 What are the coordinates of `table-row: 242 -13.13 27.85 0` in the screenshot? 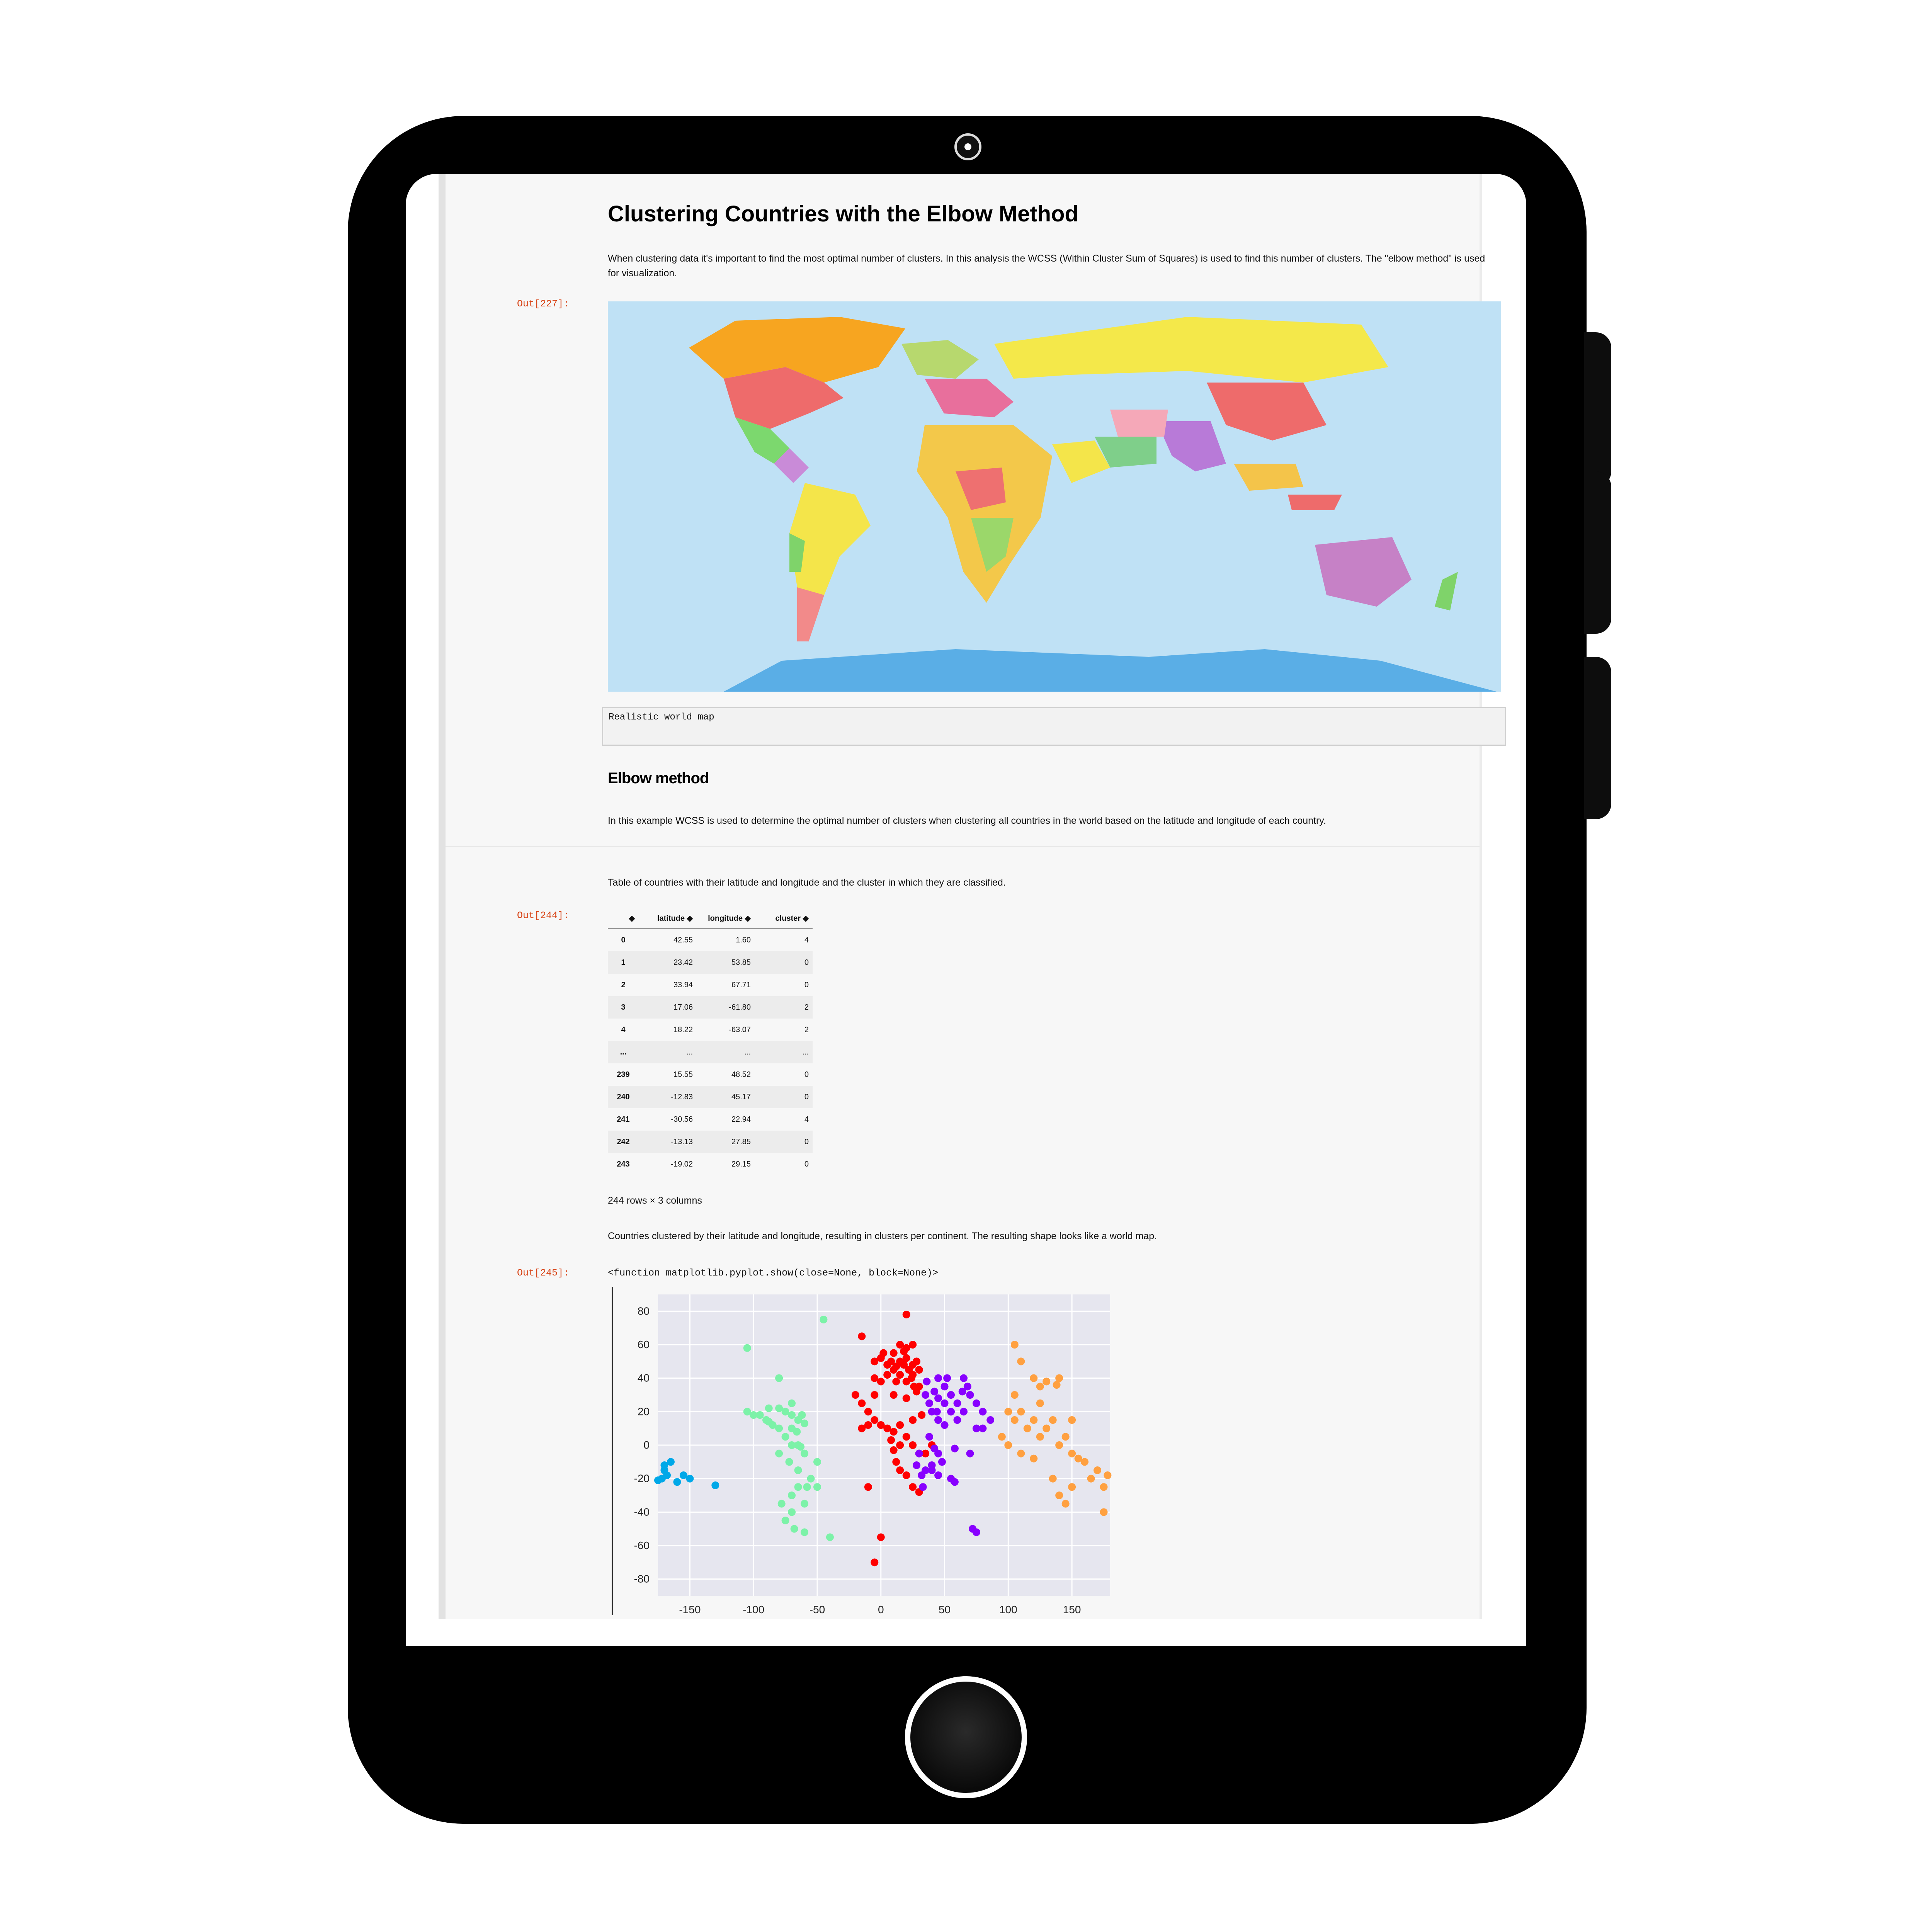 It's located at (710, 1142).